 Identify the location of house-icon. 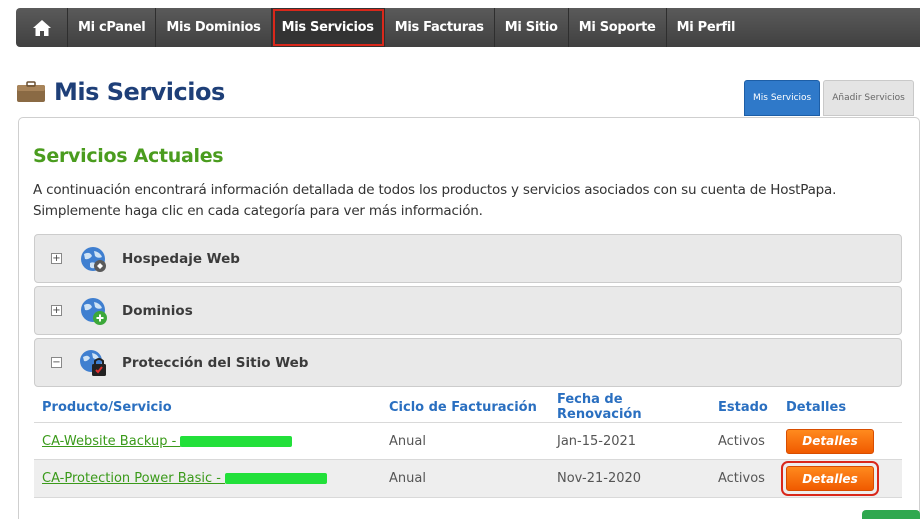
(41, 27).